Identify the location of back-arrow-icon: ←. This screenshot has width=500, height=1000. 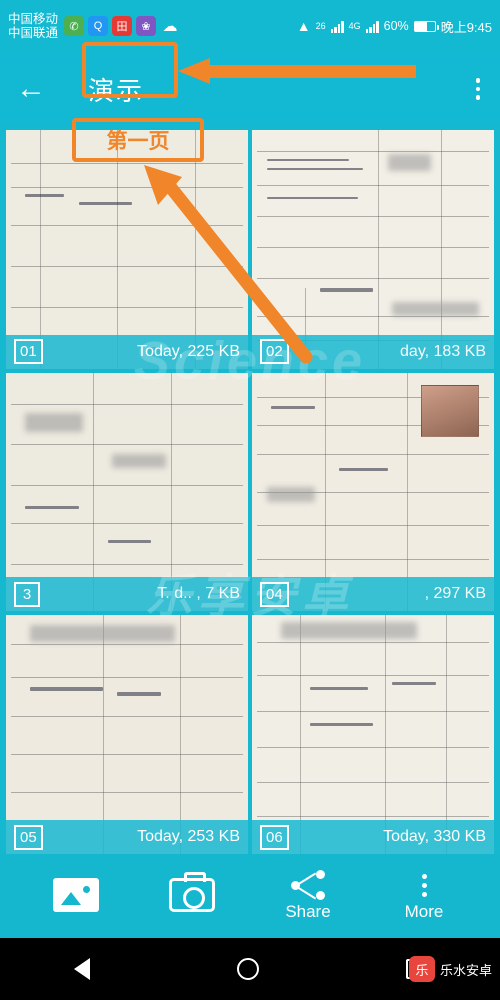
(34, 89).